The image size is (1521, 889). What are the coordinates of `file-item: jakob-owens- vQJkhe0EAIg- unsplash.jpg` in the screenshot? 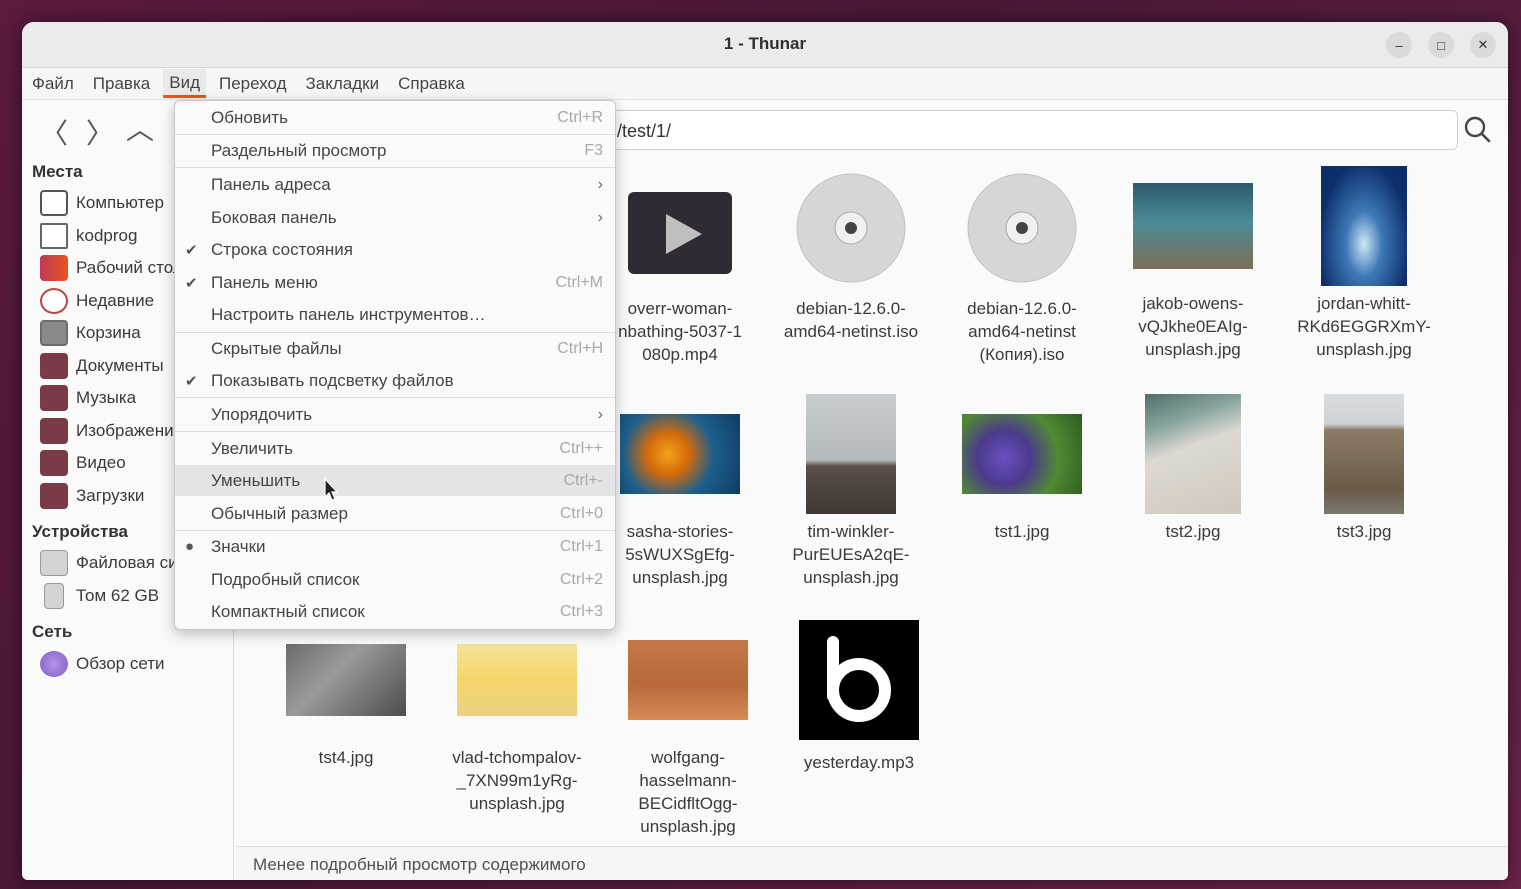 It's located at (1193, 263).